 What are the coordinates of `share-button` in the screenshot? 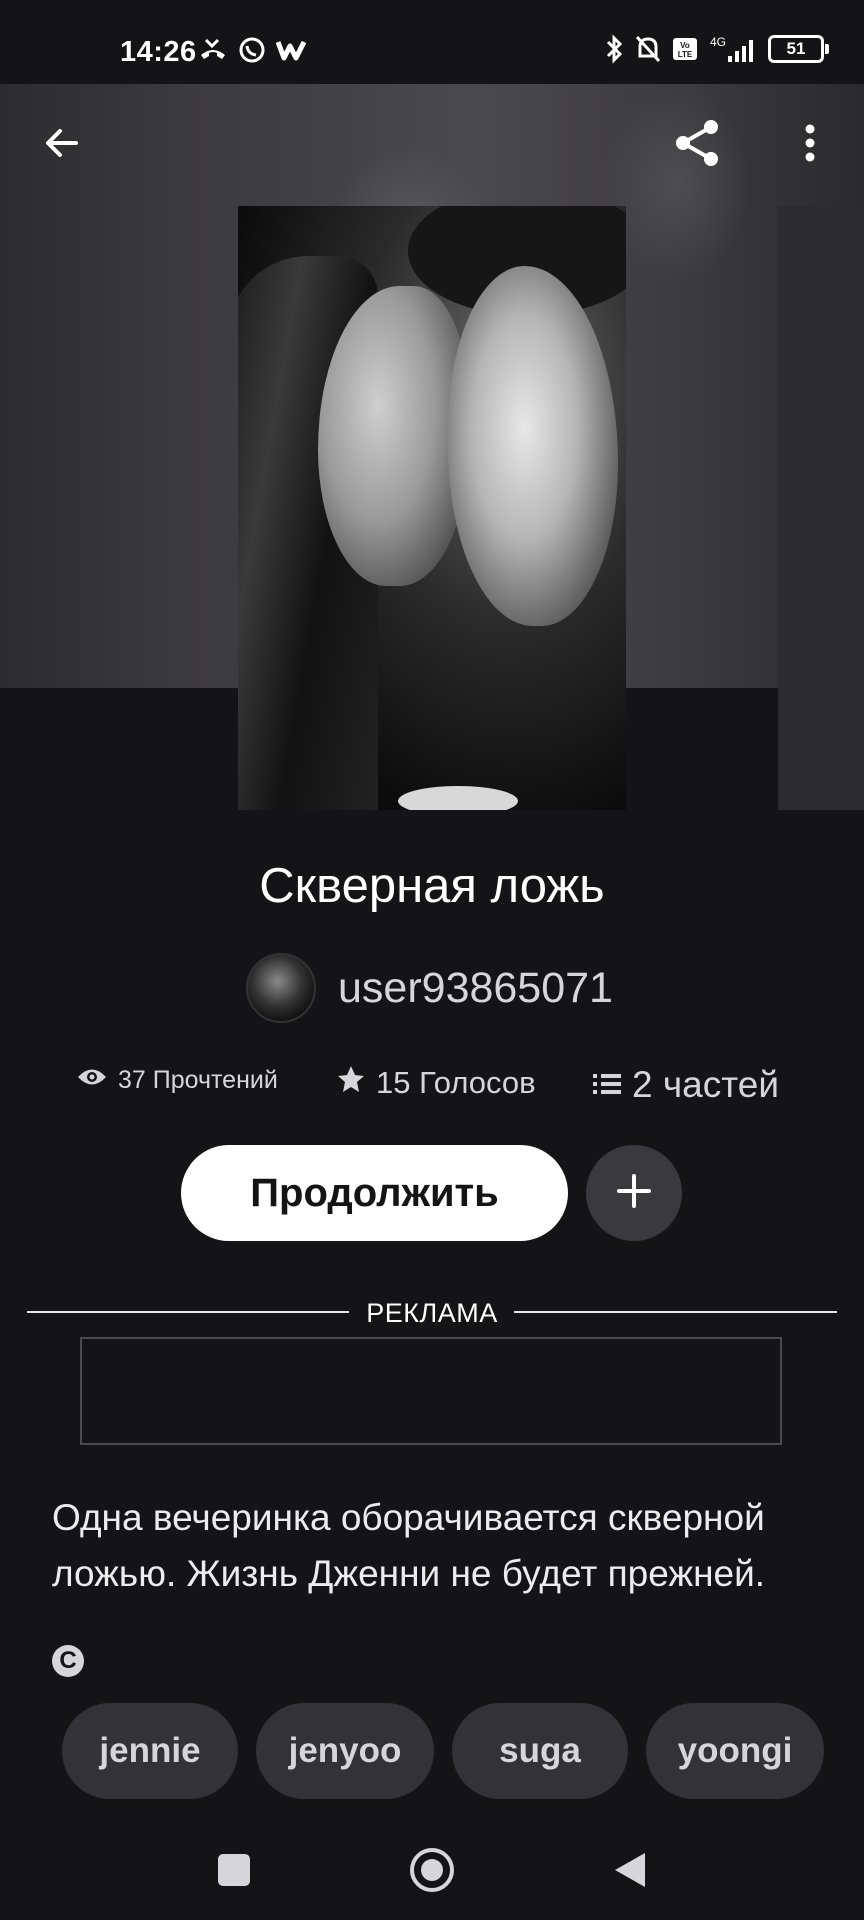 It's located at (697, 145).